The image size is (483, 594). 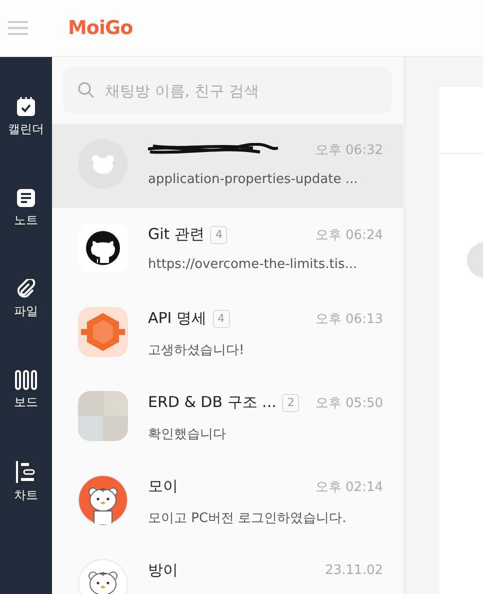 I want to click on message-time: 오후 06:13, so click(x=349, y=319).